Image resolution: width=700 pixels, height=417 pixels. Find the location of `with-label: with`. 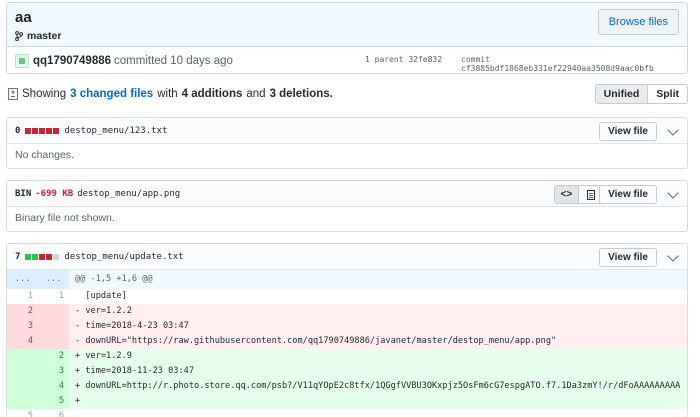

with-label: with is located at coordinates (167, 94).